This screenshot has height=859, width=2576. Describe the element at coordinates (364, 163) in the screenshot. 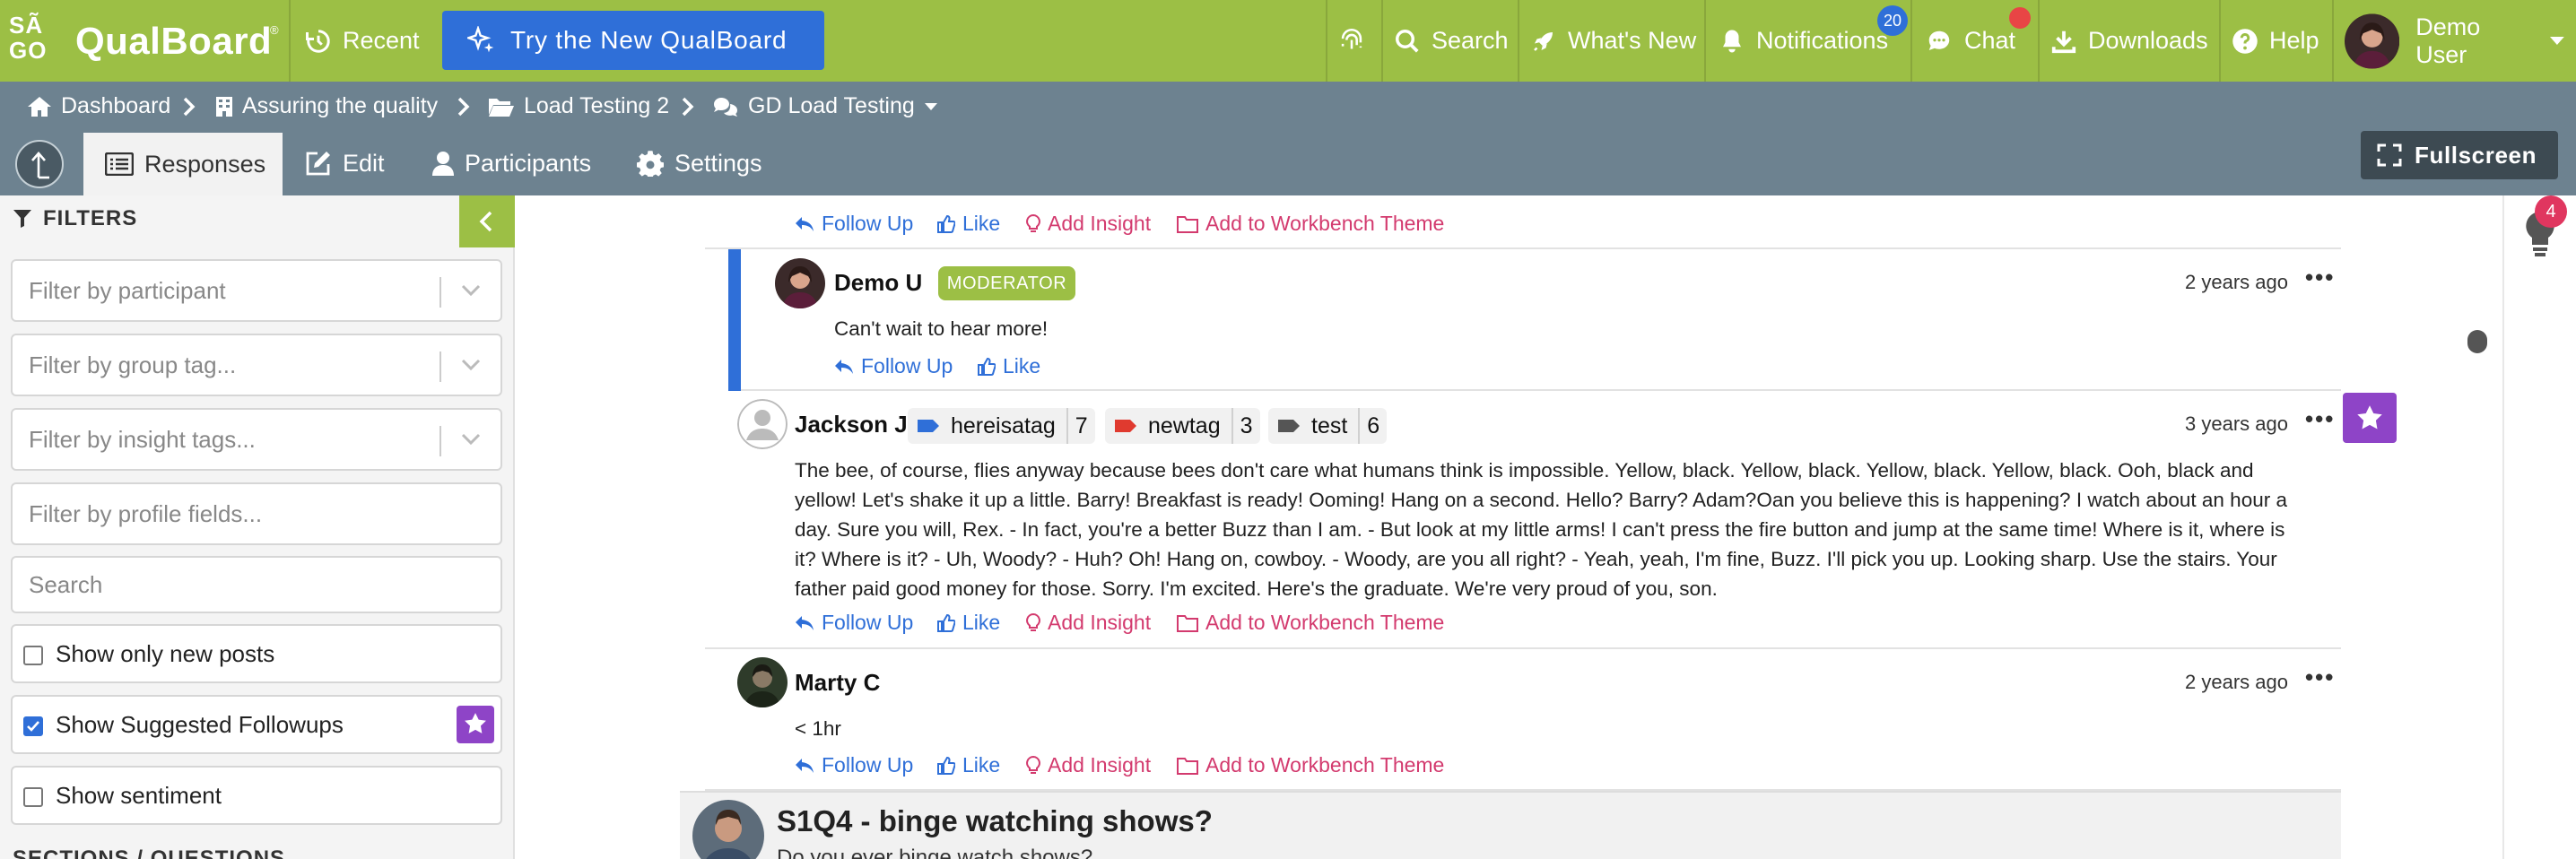

I see `tab-edit-label: Edit` at that location.